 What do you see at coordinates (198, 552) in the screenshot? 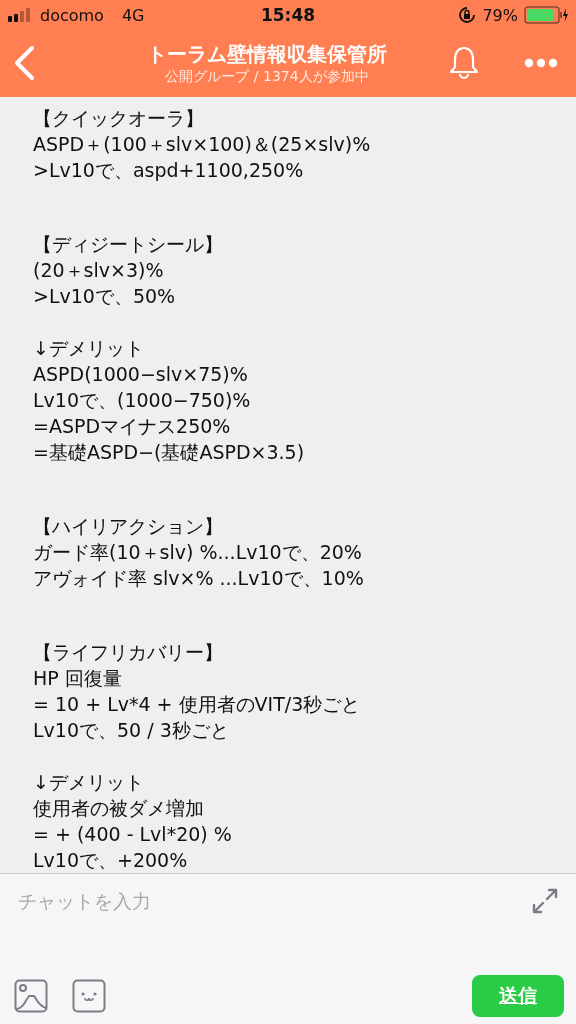
I see `note-line: ガード率(10＋slv) %...Lv10で、20%` at bounding box center [198, 552].